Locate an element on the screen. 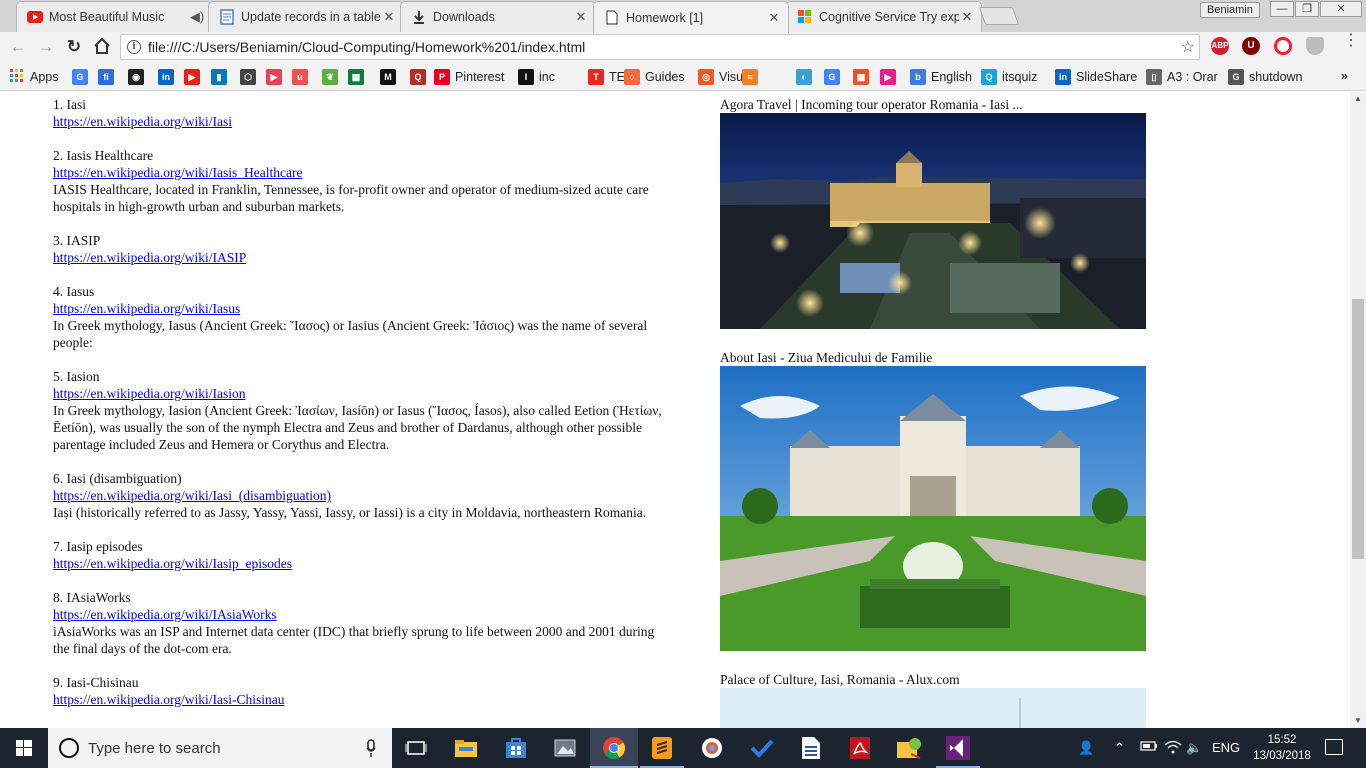 The image size is (1366, 768). trello-icon: ▮ is located at coordinates (219, 77).